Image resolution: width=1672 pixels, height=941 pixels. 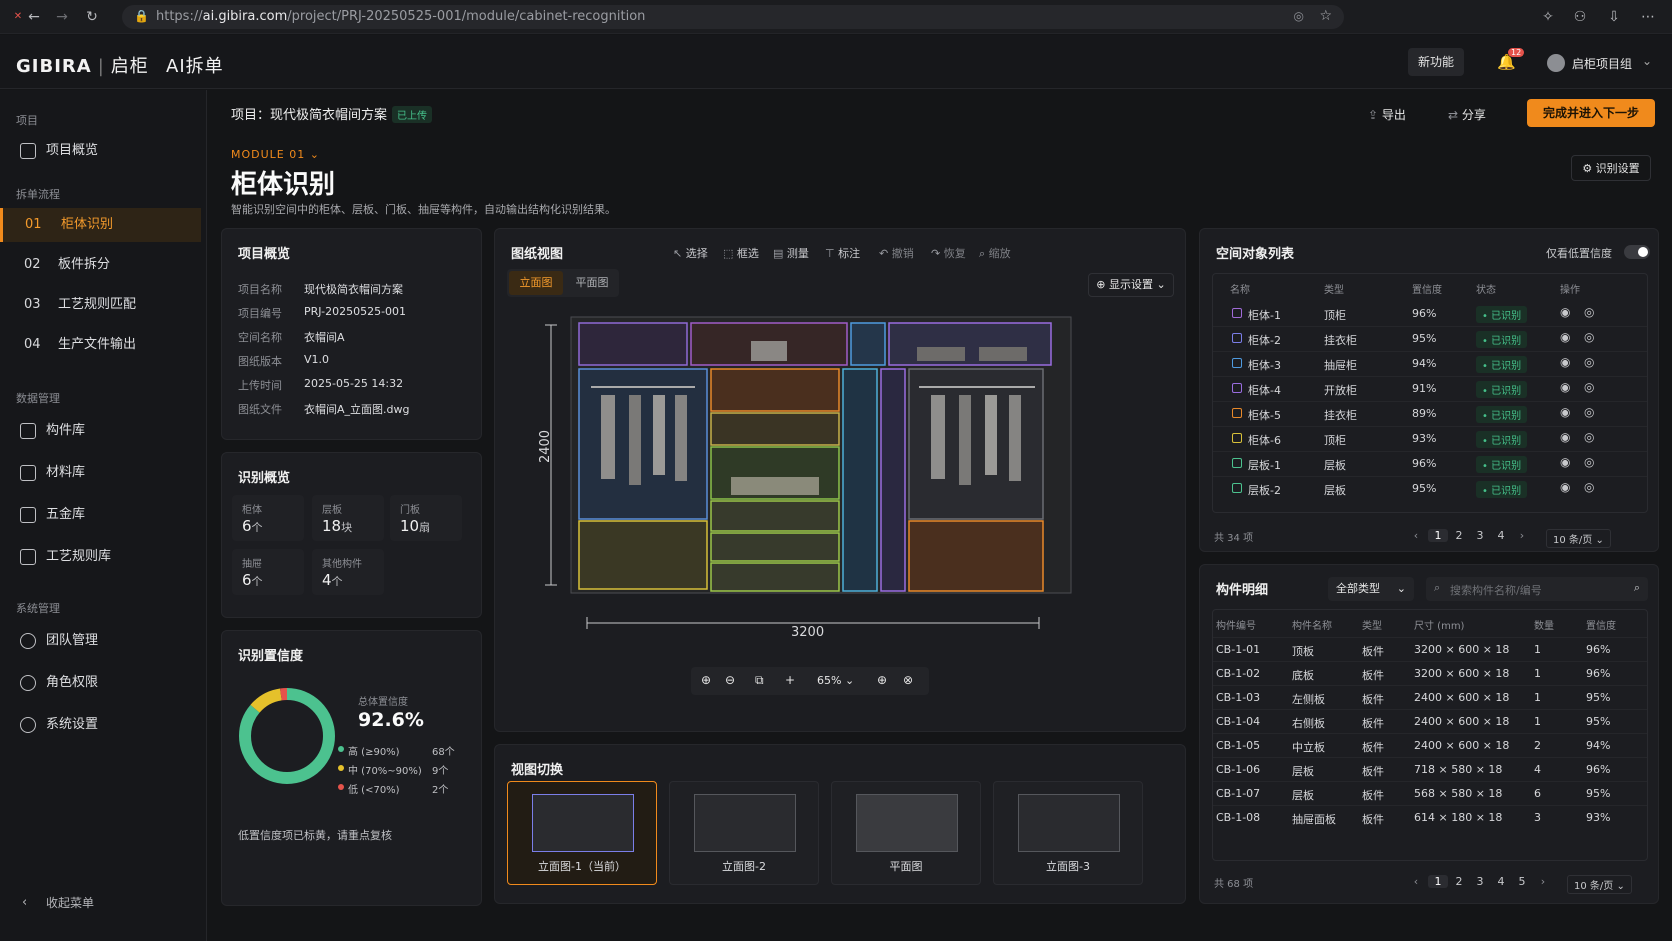 What do you see at coordinates (1548, 17) in the screenshot?
I see `extensions-icon: ✧` at bounding box center [1548, 17].